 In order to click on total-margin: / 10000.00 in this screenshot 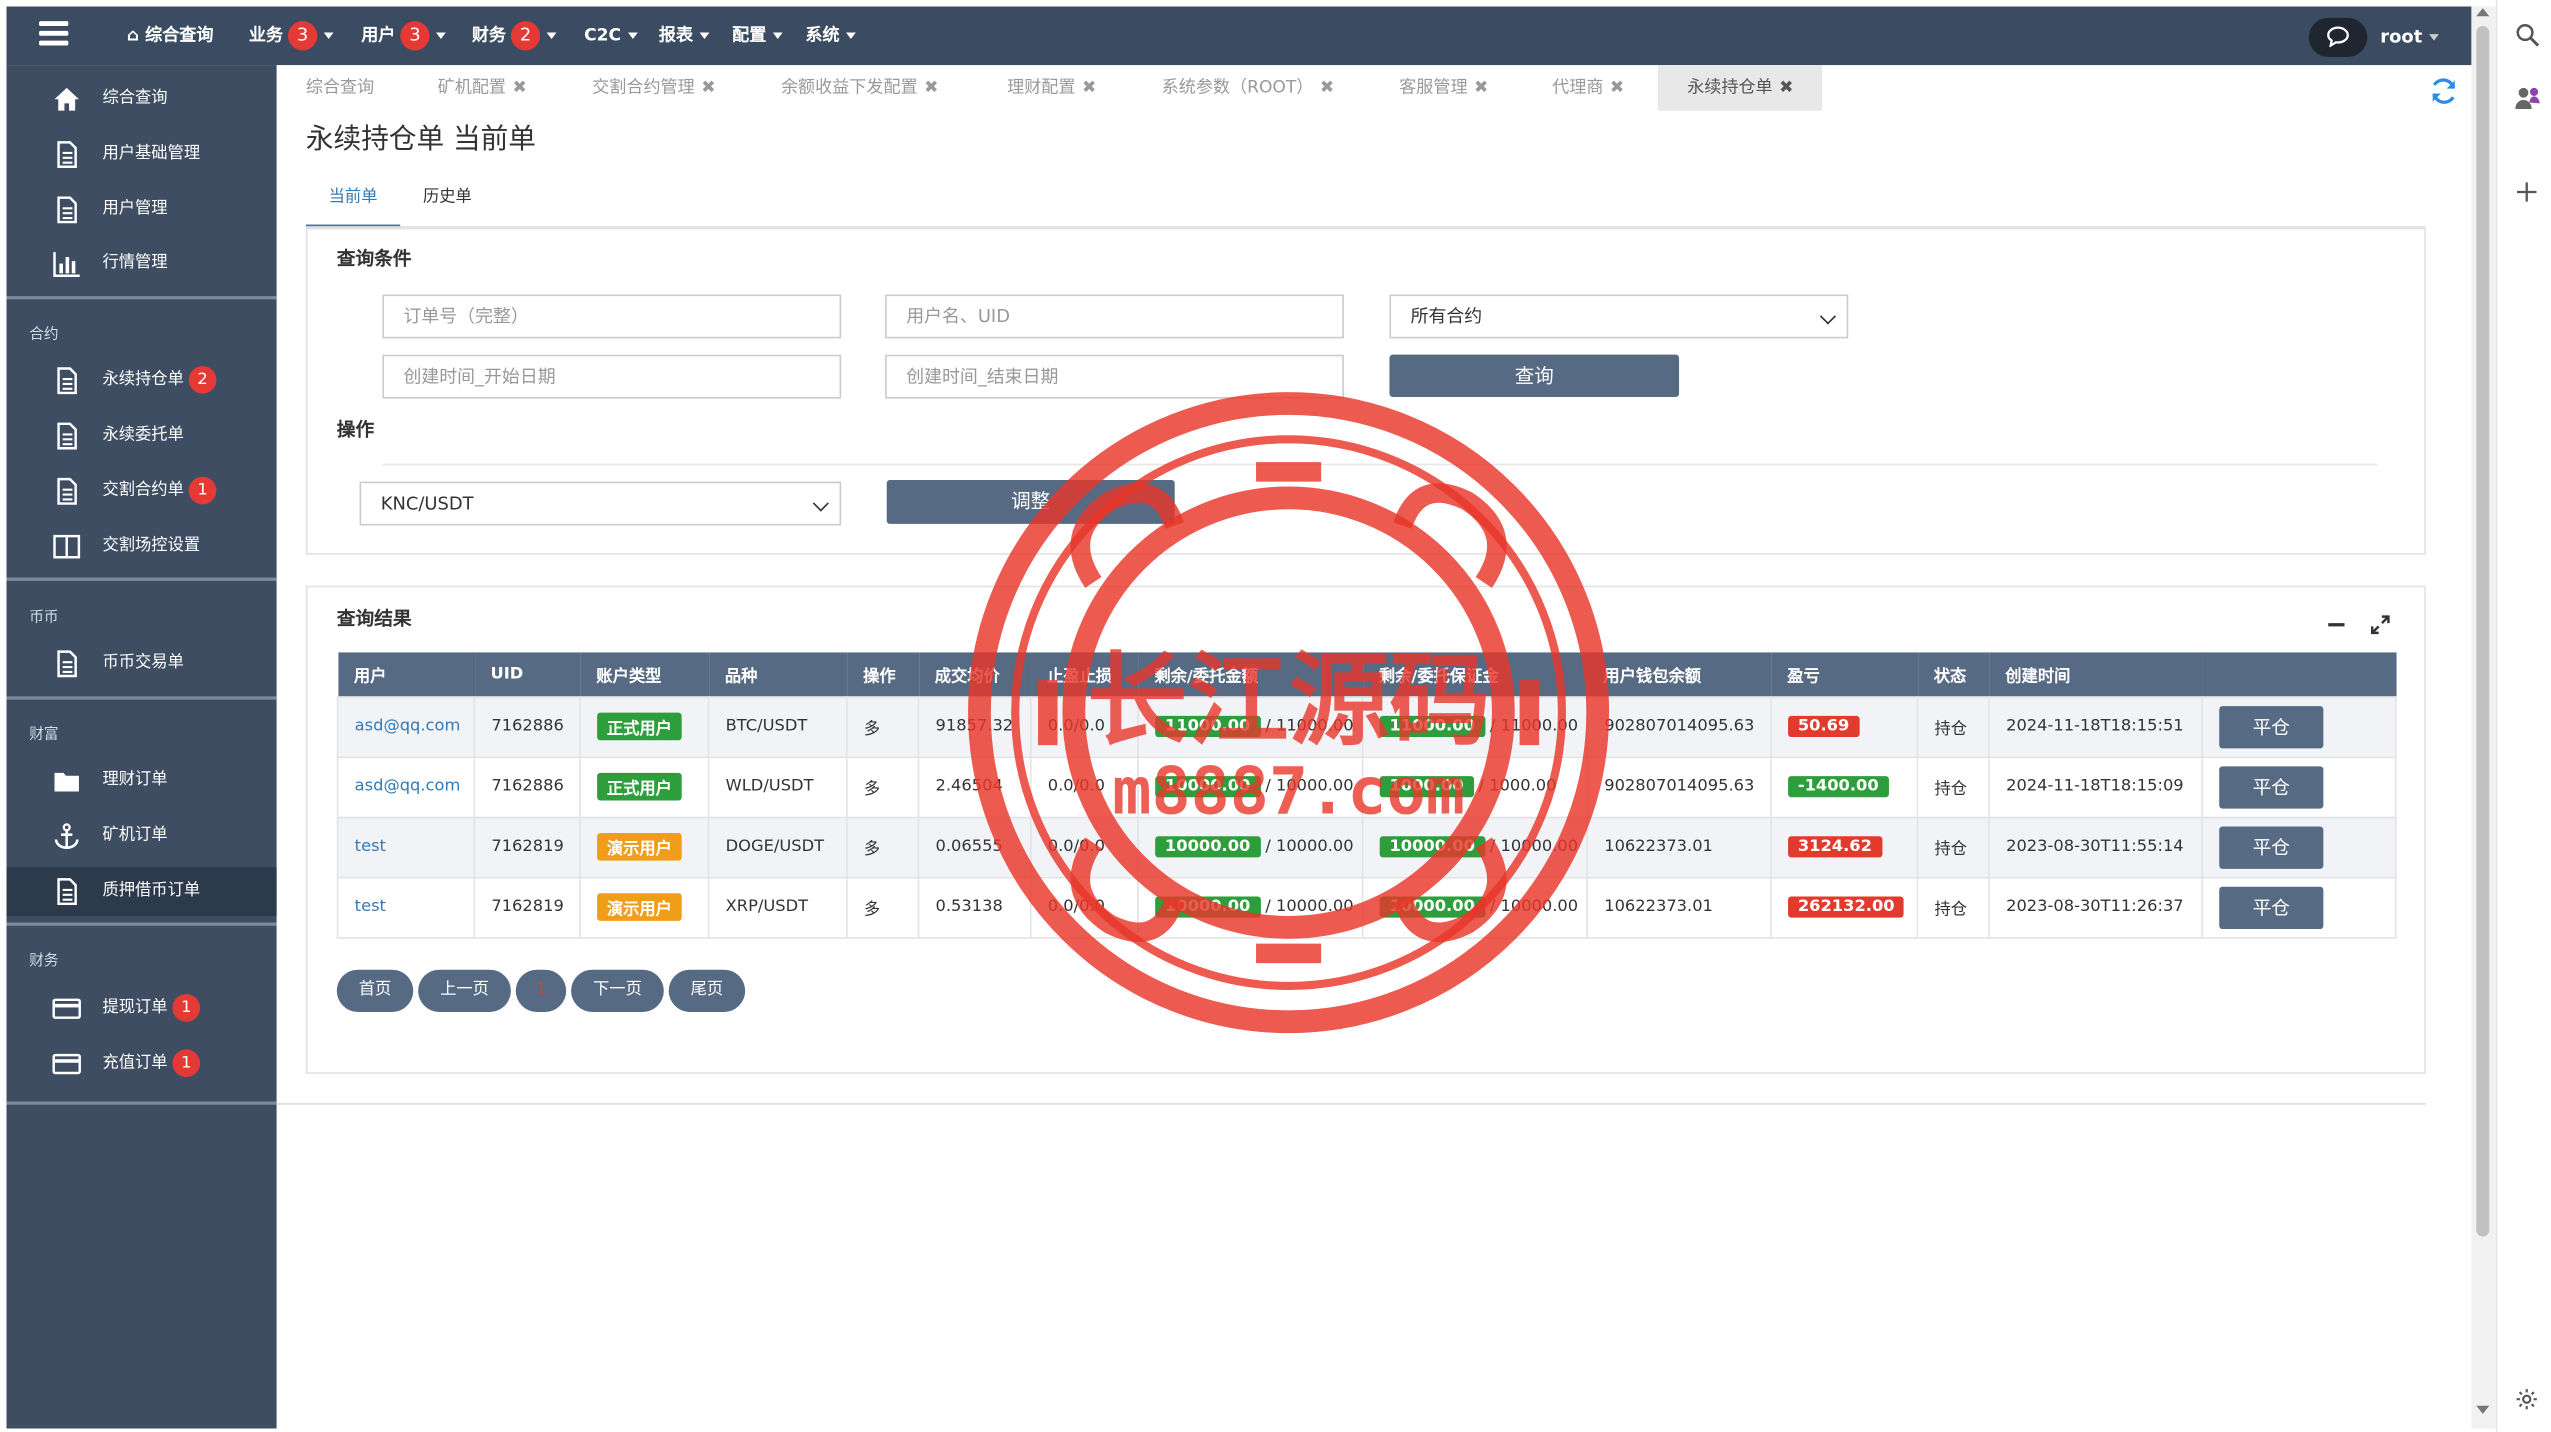, I will do `click(1534, 846)`.